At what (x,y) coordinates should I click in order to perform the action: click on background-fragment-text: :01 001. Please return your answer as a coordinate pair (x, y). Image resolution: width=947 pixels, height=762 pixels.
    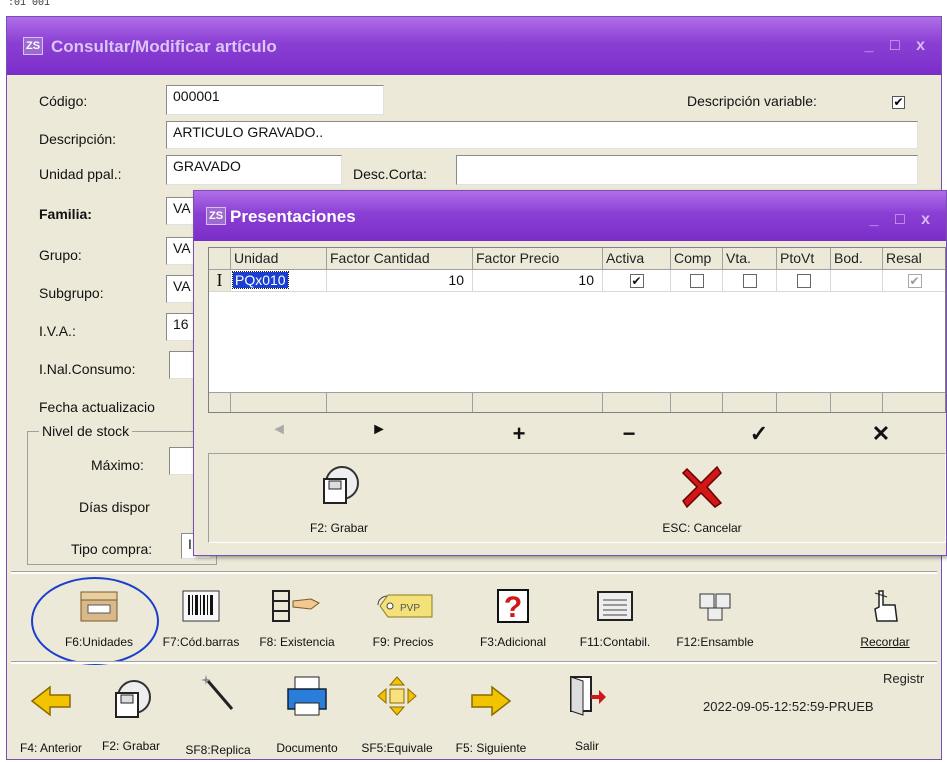
    Looking at the image, I should click on (29, 4).